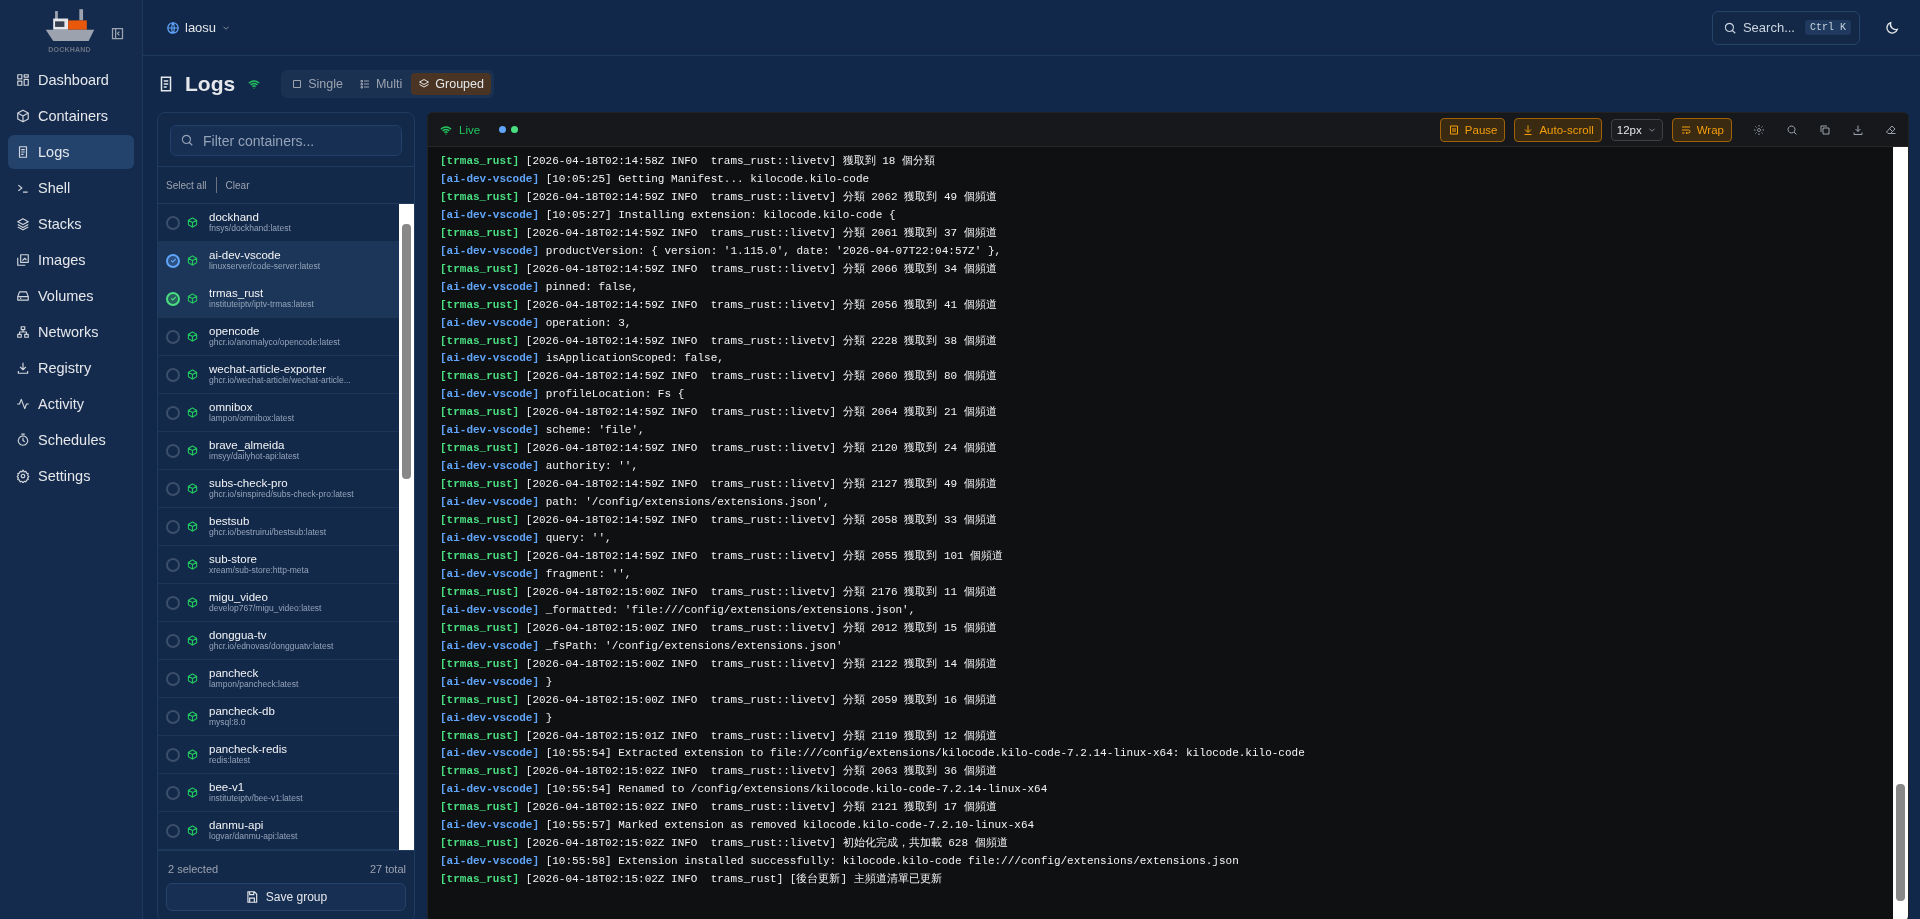 The height and width of the screenshot is (919, 1920). I want to click on shortcut-key: Ctrl K, so click(1828, 27).